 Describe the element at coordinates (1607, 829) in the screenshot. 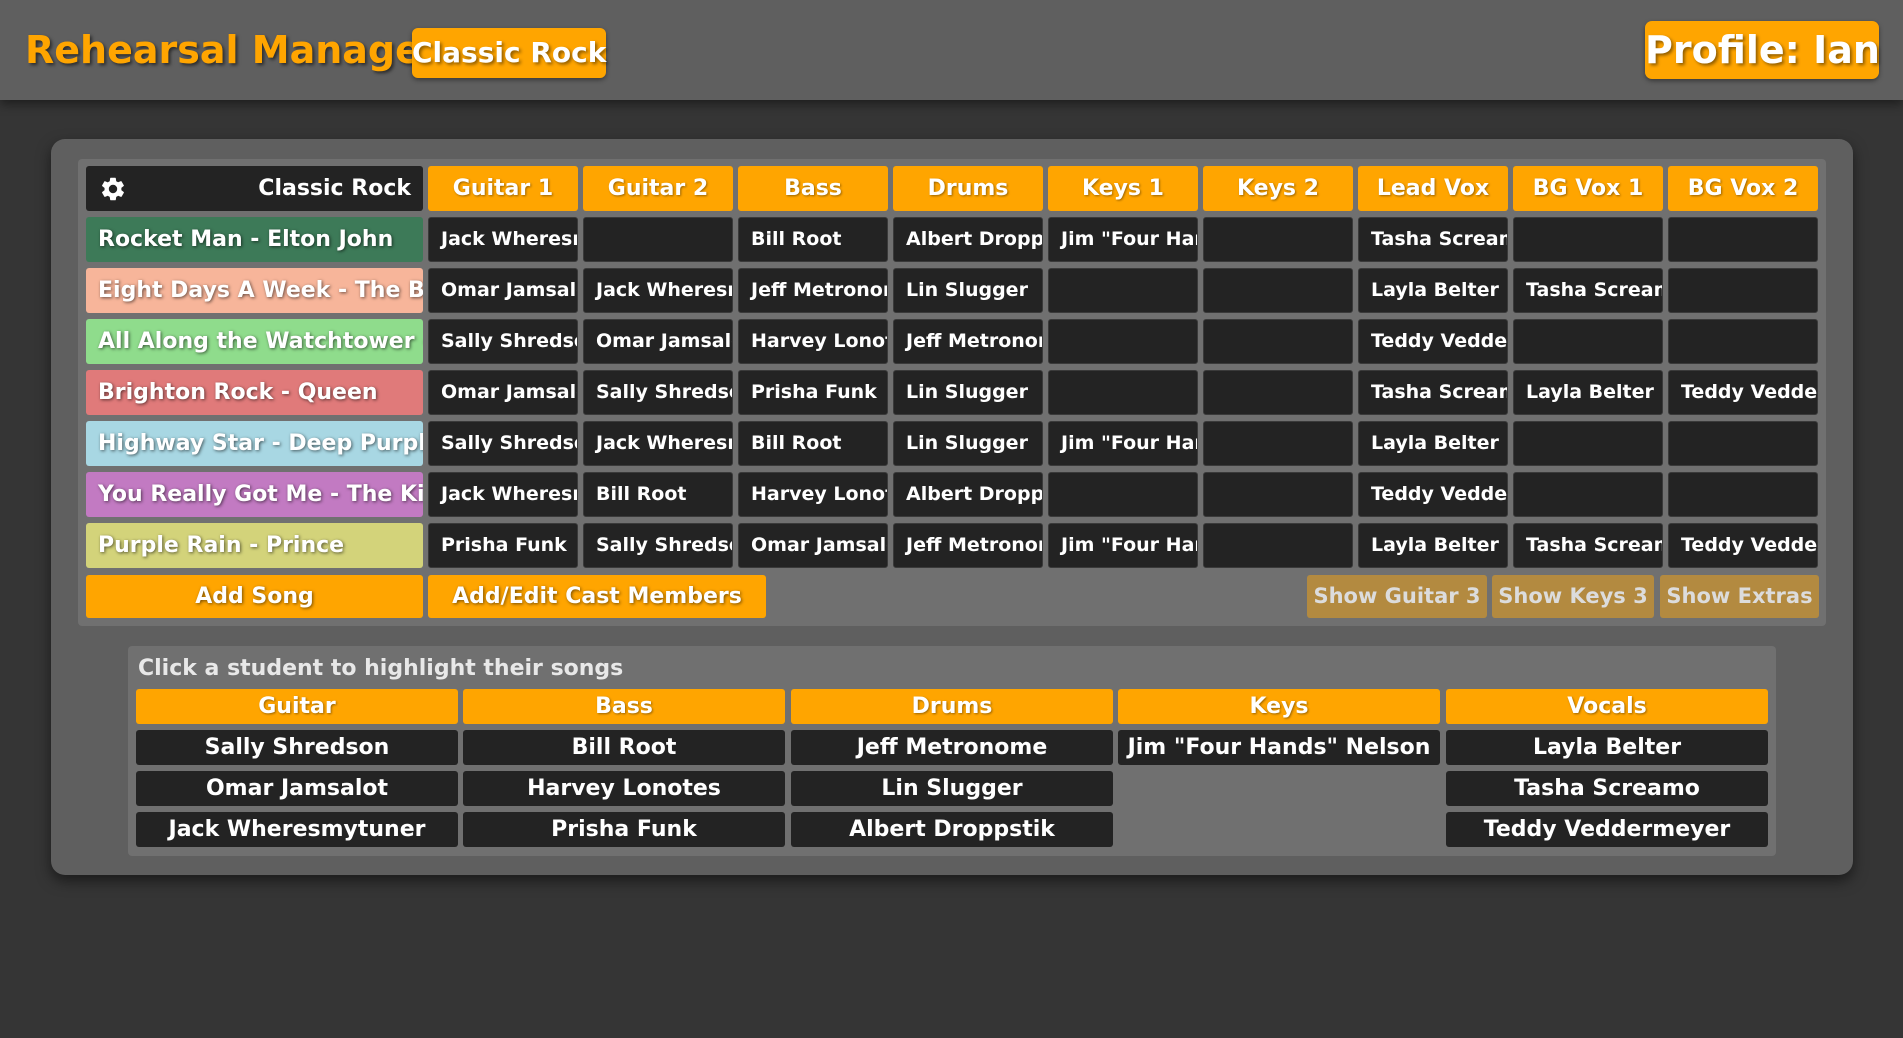

I see `student-button: Teddy Veddermeyer` at that location.